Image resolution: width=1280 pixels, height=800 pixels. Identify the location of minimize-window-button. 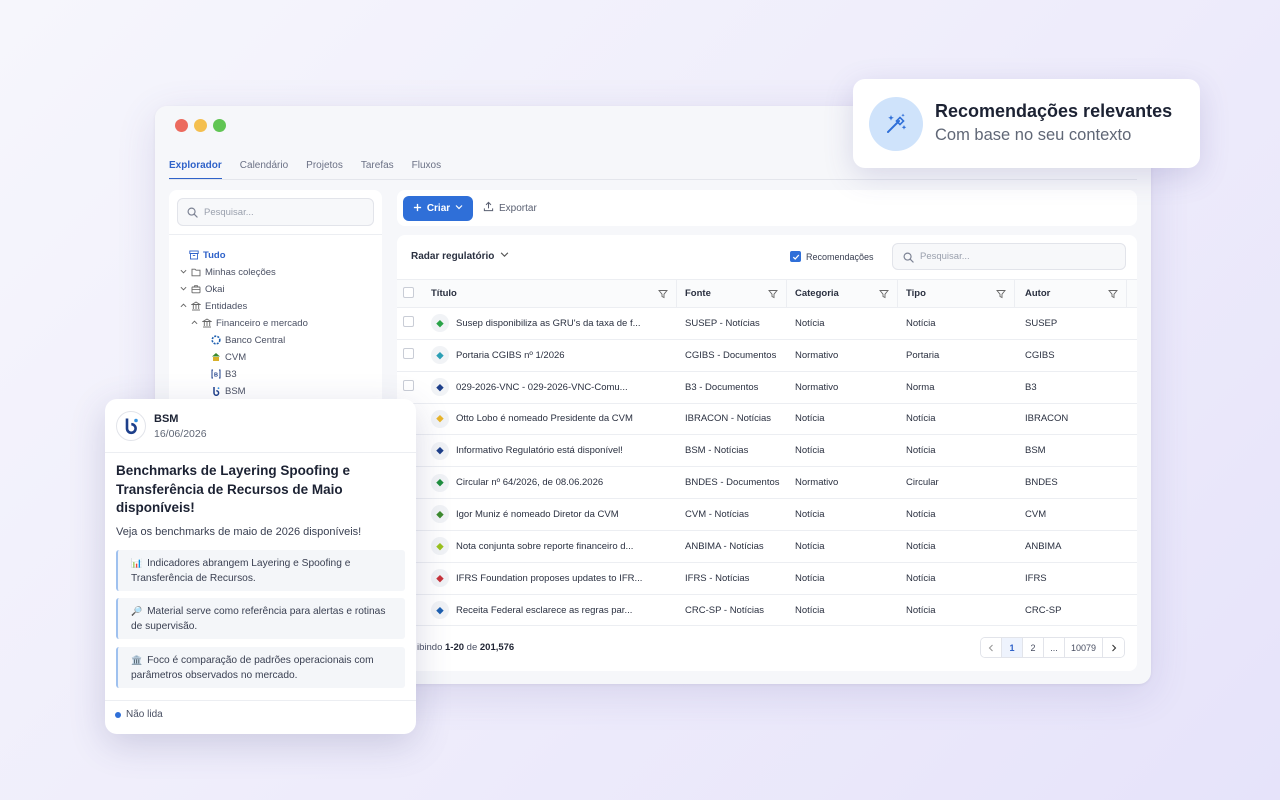
(200, 125).